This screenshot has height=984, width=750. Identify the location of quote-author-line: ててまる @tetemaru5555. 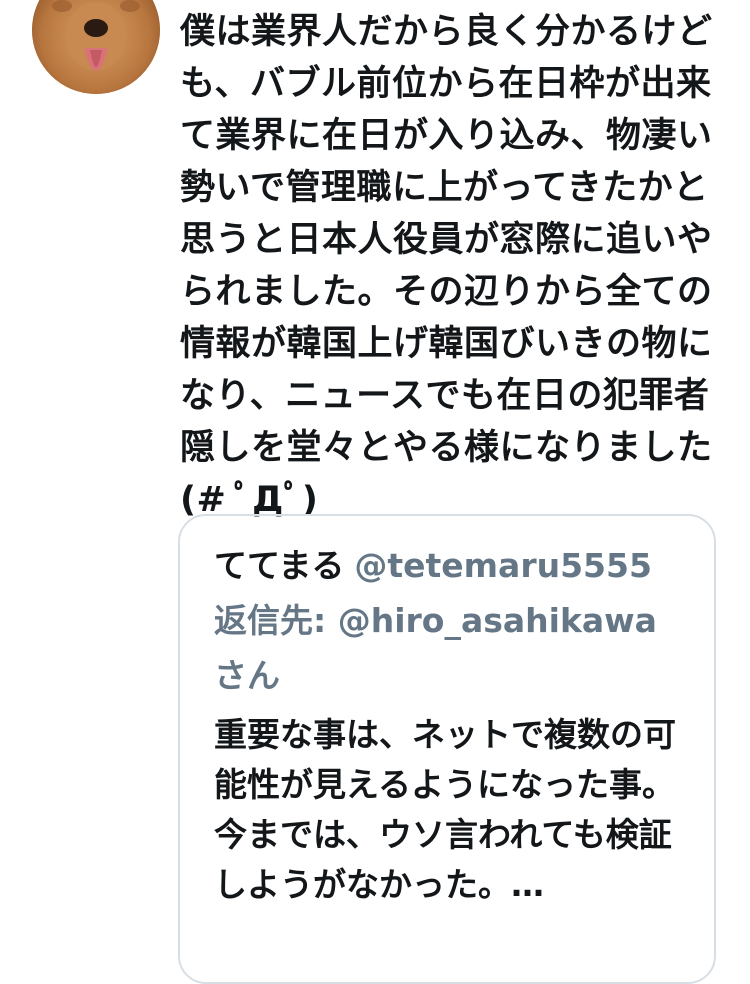
(454, 565).